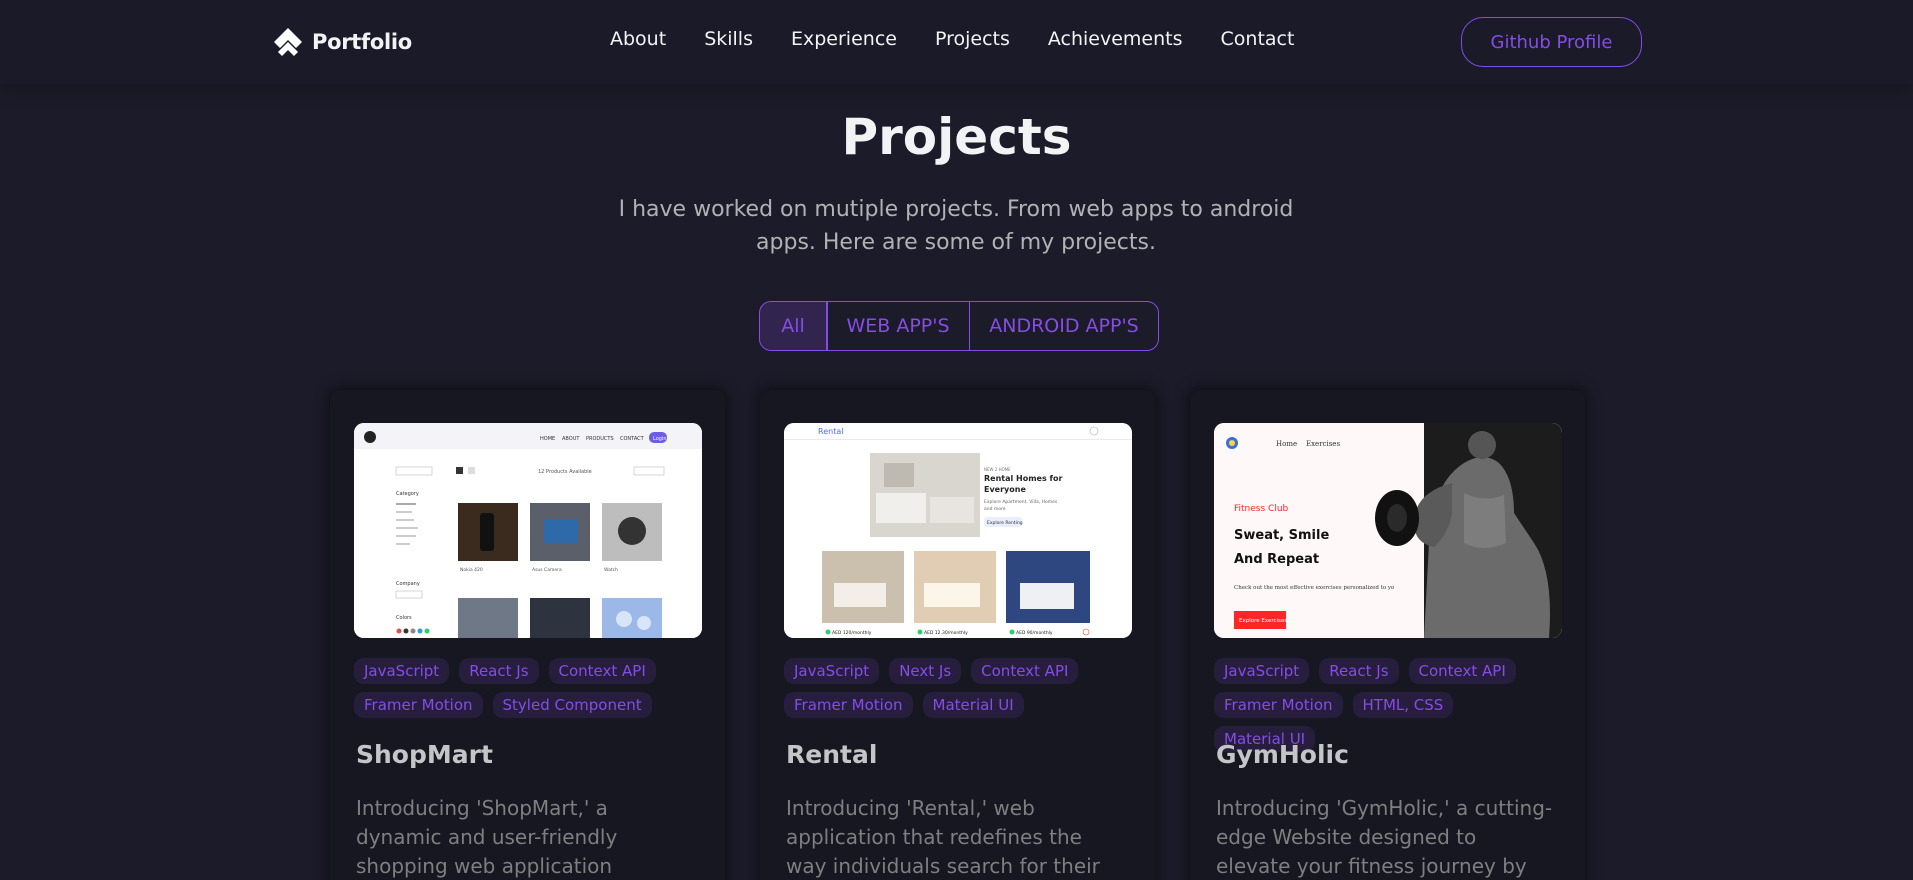 This screenshot has width=1913, height=880. What do you see at coordinates (1115, 39) in the screenshot?
I see `nav-link-achievements: Achievements` at bounding box center [1115, 39].